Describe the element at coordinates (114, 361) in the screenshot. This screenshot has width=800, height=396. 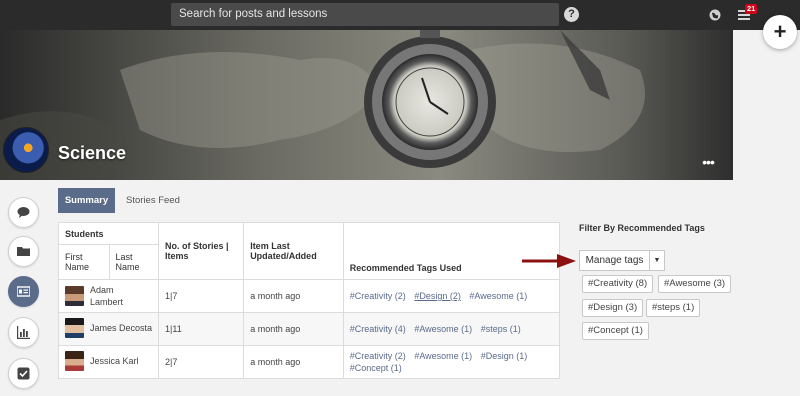
I see `student-name: Jessica Karl` at that location.